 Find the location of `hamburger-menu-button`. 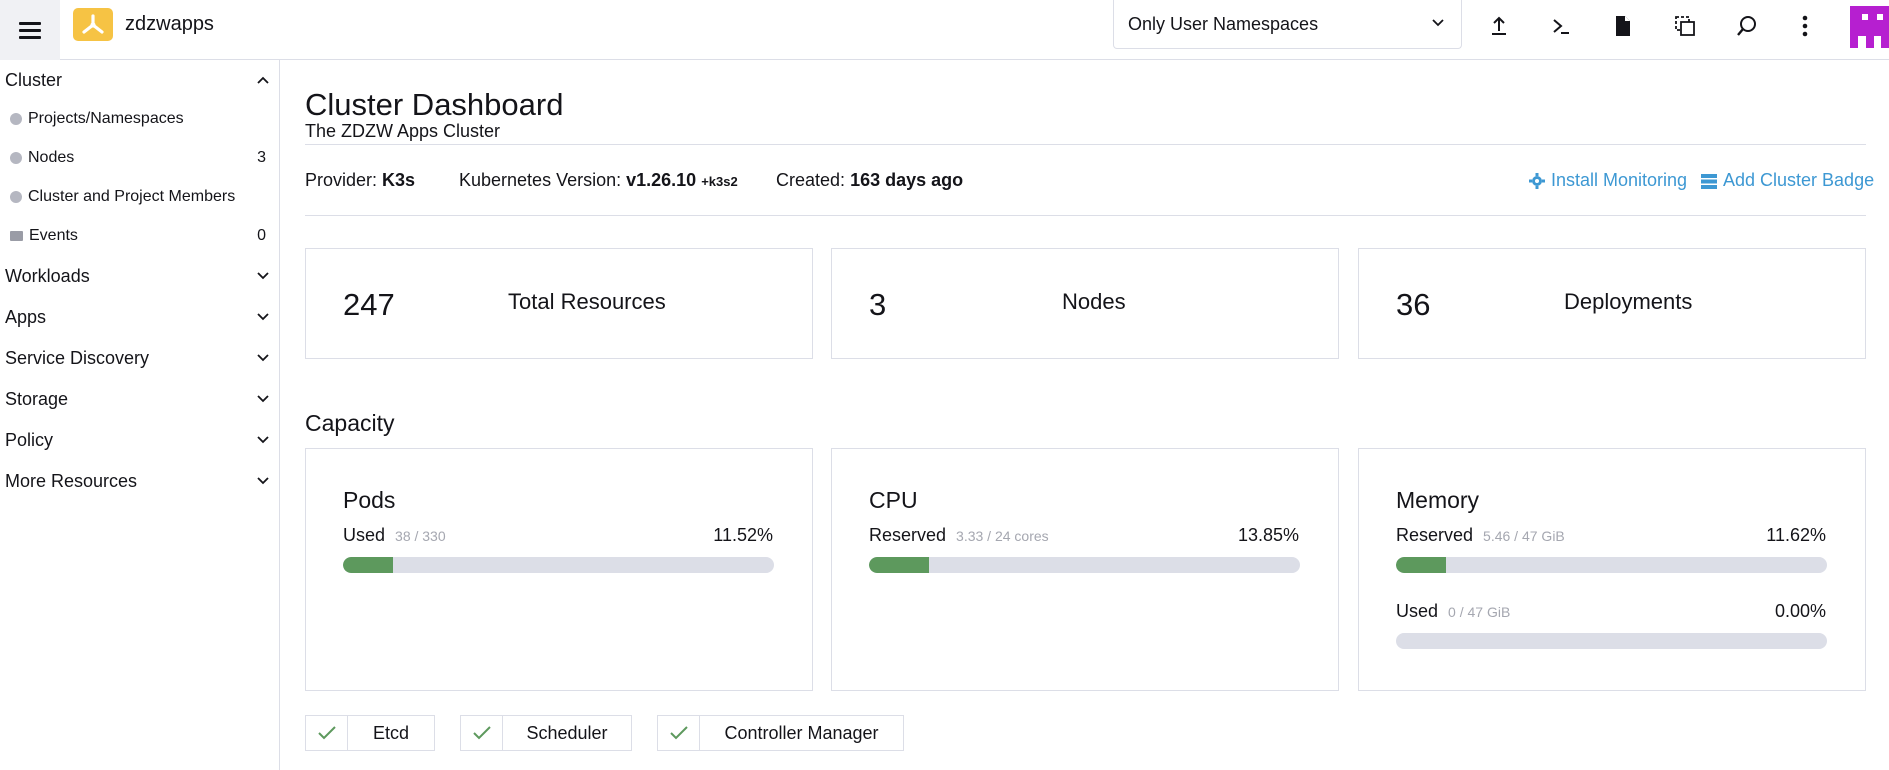

hamburger-menu-button is located at coordinates (30, 30).